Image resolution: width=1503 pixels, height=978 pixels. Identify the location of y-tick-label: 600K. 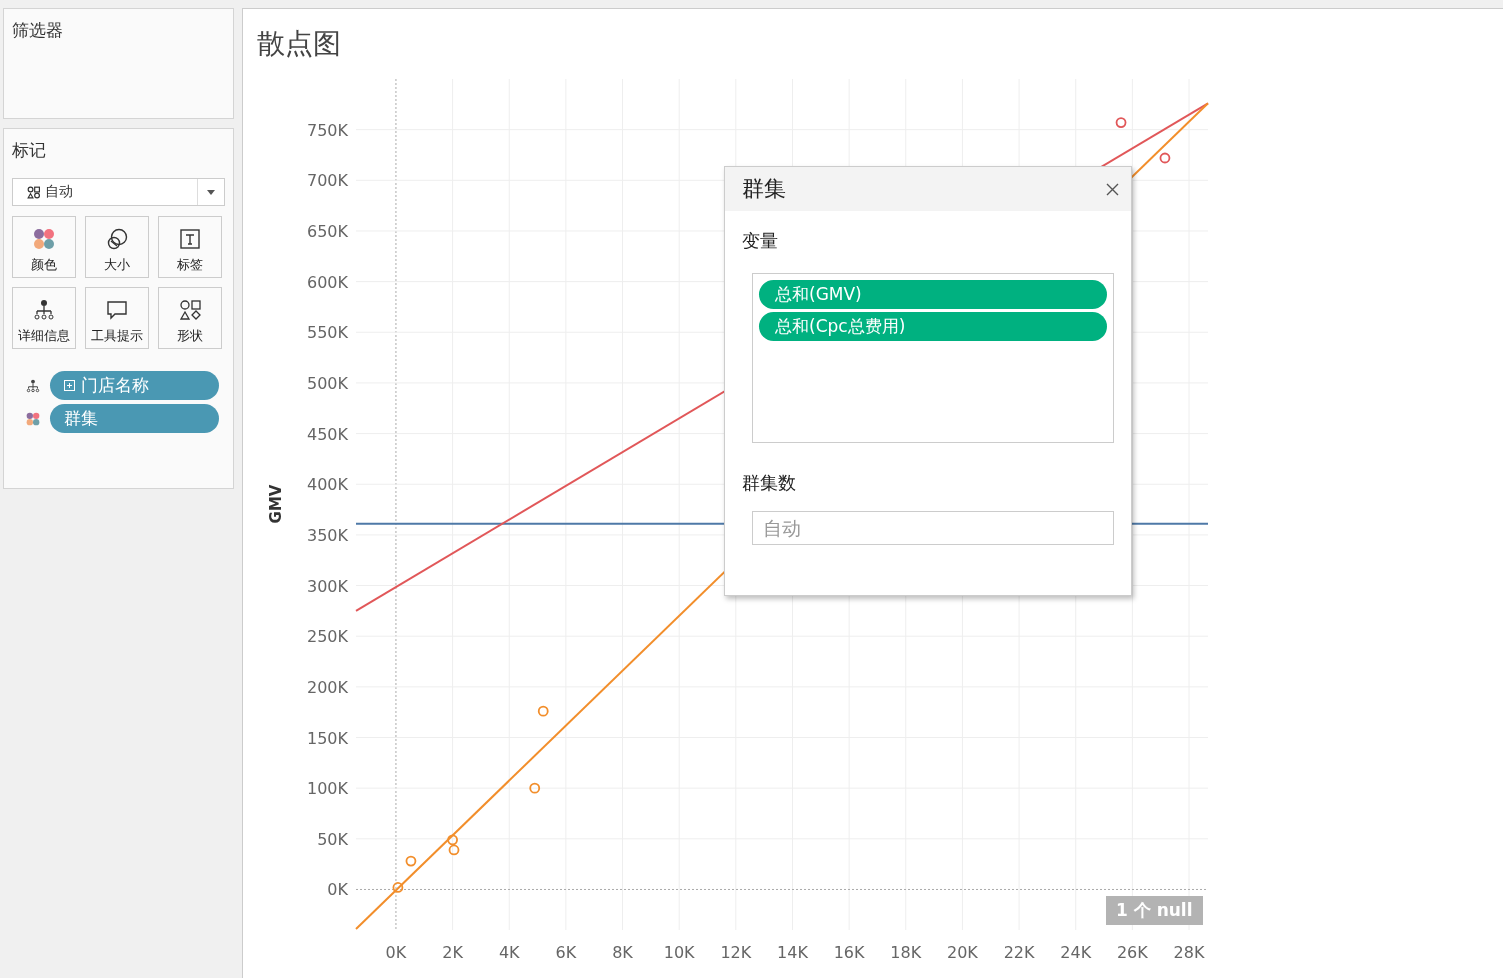
(327, 282).